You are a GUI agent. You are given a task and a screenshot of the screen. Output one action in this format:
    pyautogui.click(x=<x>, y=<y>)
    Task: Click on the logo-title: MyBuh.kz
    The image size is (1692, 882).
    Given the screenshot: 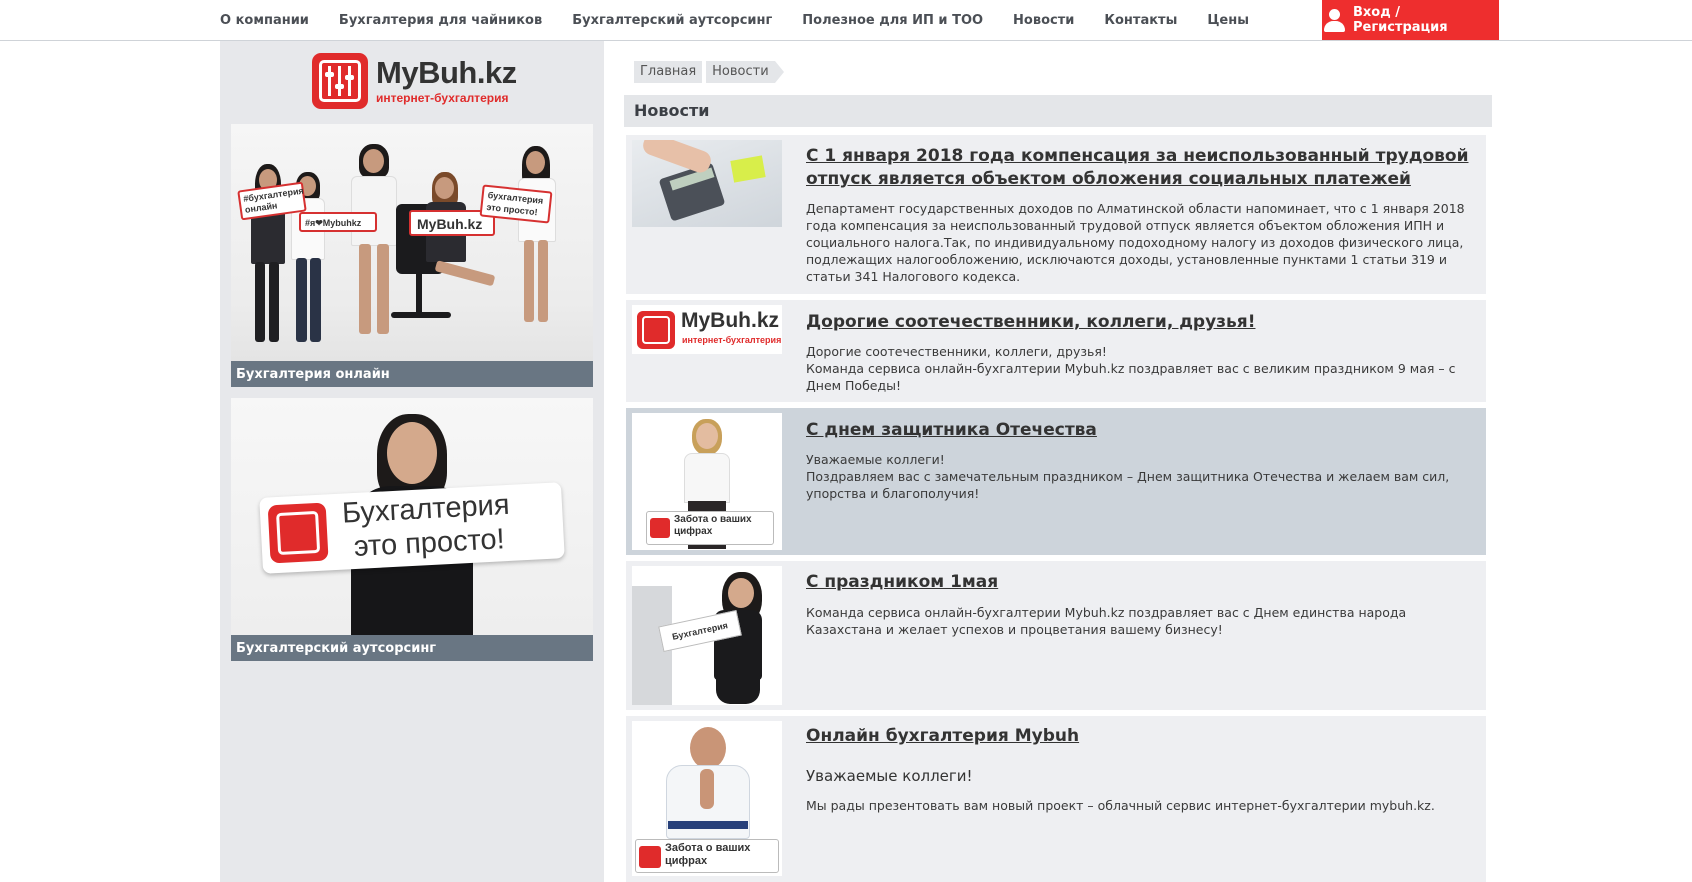 What is the action you would take?
    pyautogui.click(x=446, y=72)
    